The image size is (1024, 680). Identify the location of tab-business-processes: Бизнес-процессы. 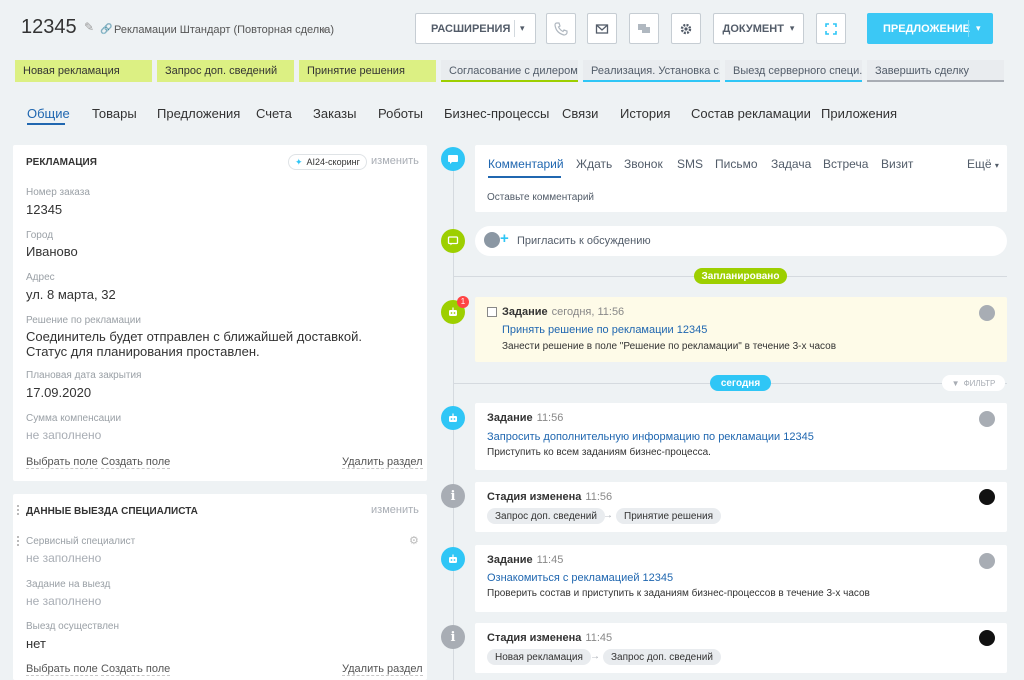
(496, 113).